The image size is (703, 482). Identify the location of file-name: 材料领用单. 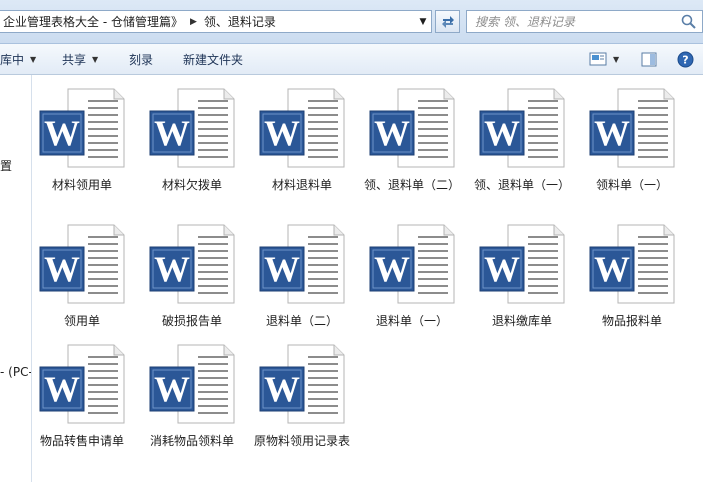
(81, 185).